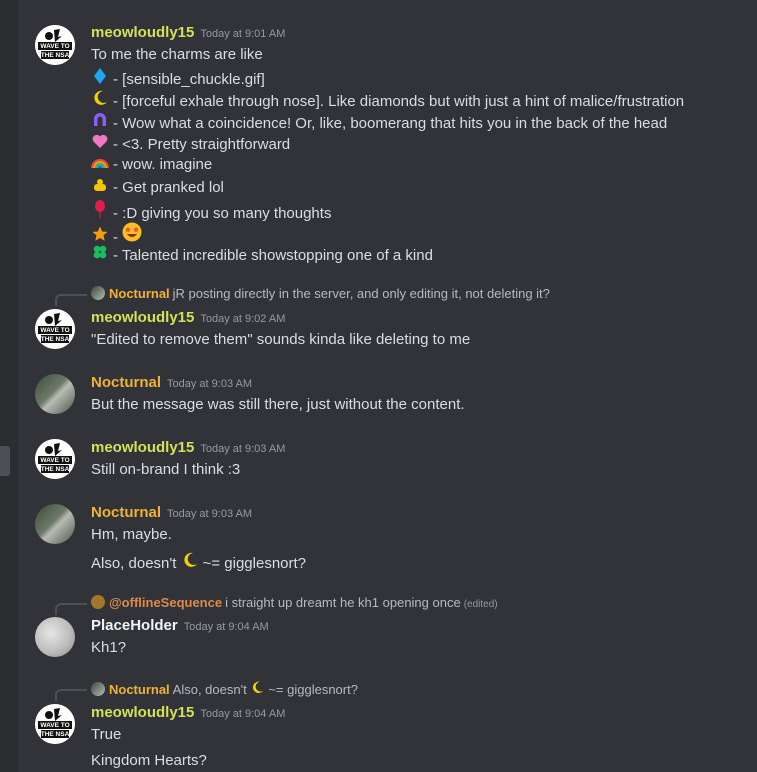 The width and height of the screenshot is (757, 772). What do you see at coordinates (209, 689) in the screenshot?
I see `reply-text: Also, doesn't` at bounding box center [209, 689].